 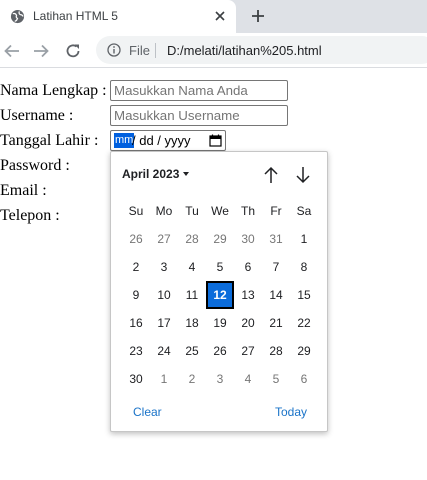 What do you see at coordinates (276, 295) in the screenshot?
I see `day-cell: 14` at bounding box center [276, 295].